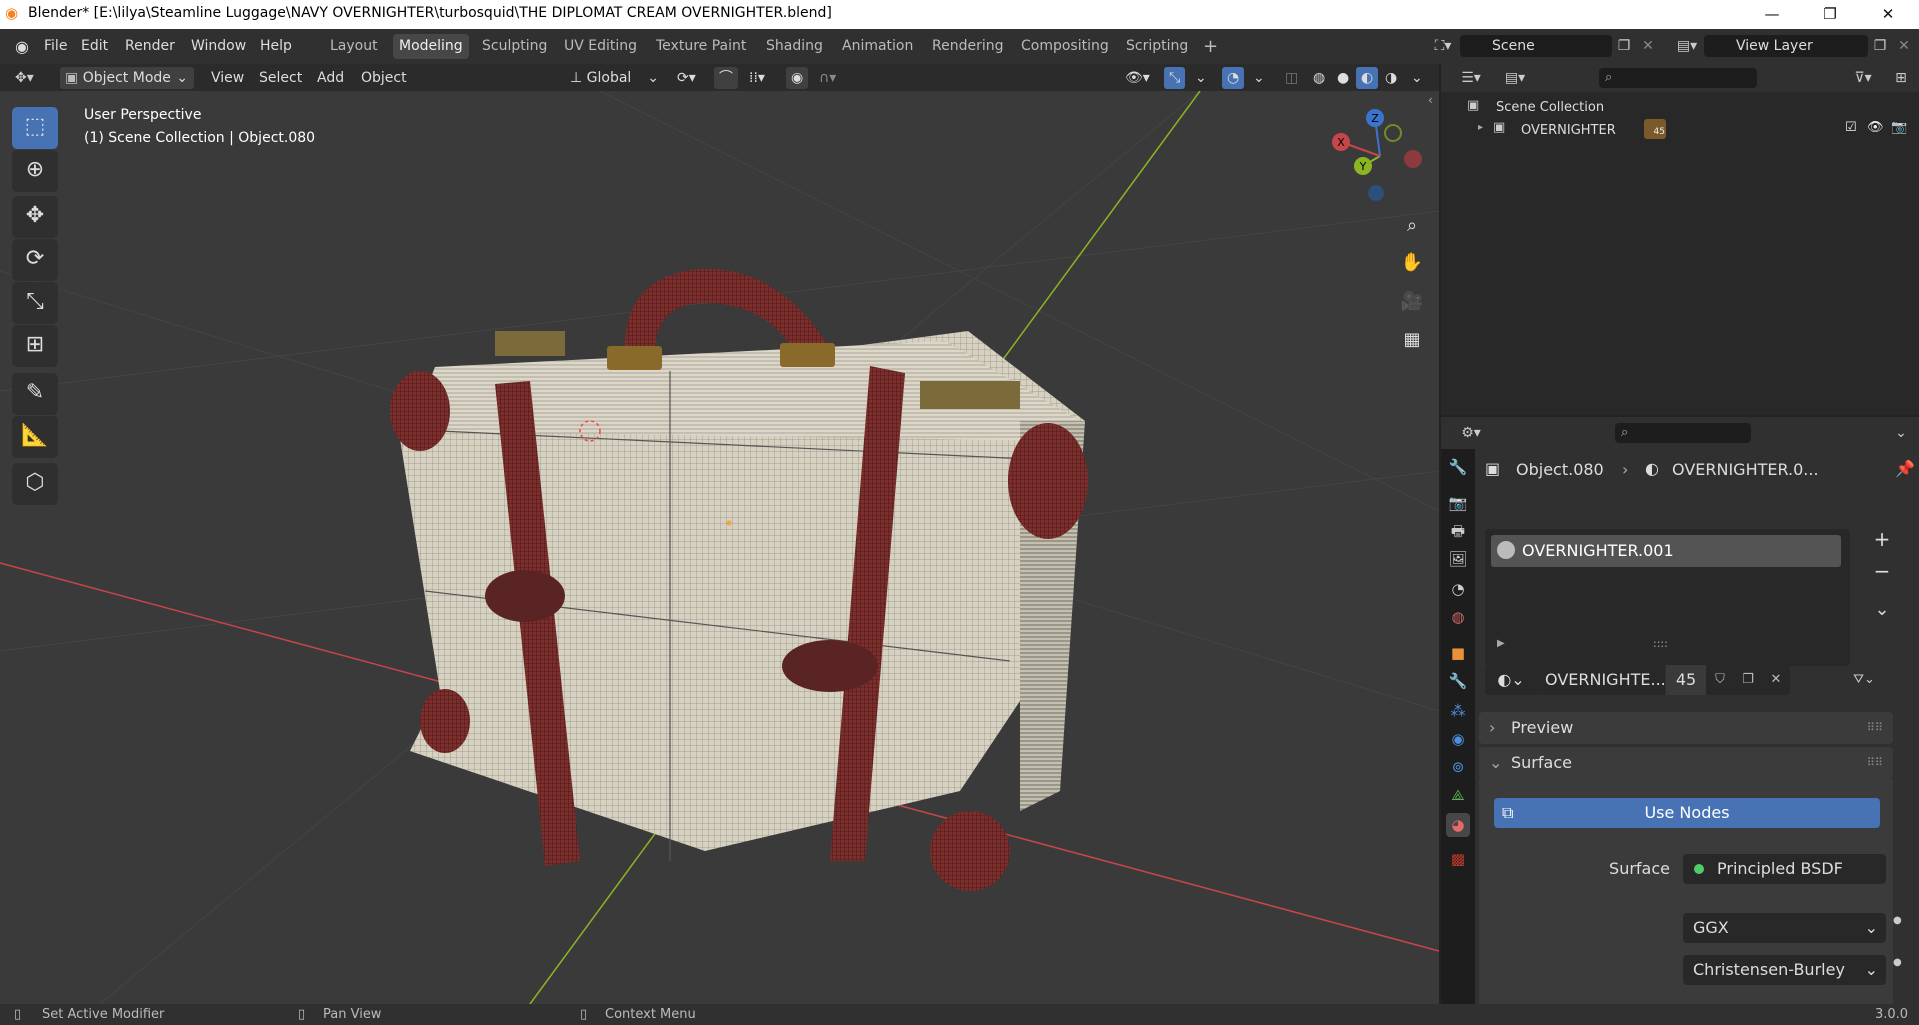 Image resolution: width=1919 pixels, height=1025 pixels. Describe the element at coordinates (150, 46) in the screenshot. I see `menu-render: Render` at that location.